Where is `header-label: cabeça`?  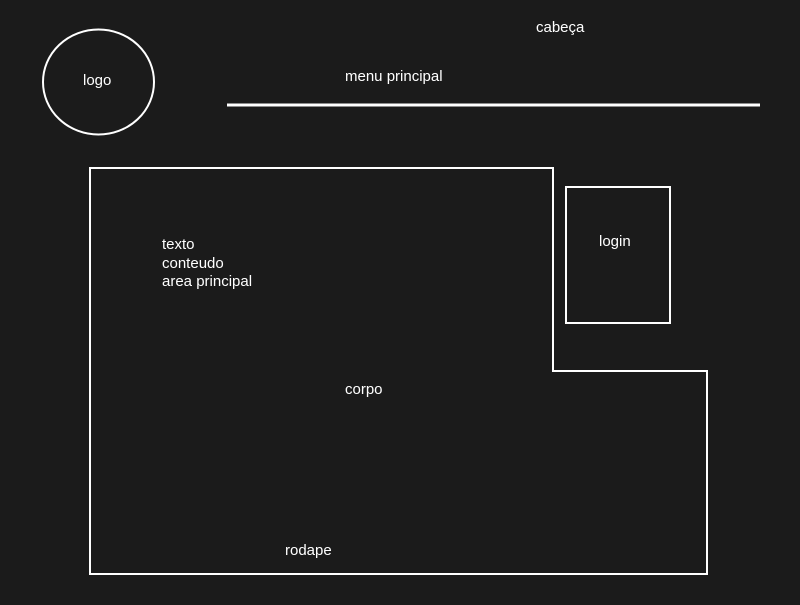
header-label: cabeça is located at coordinates (560, 27).